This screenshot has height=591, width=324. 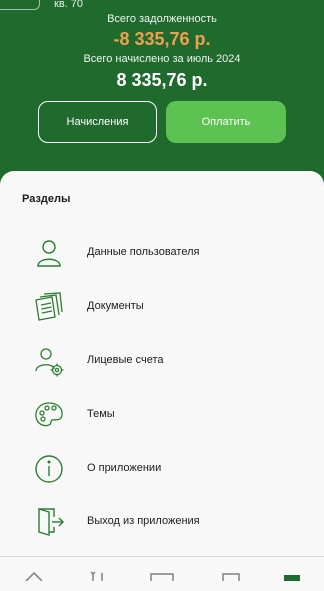 I want to click on section-item-label: Лицевые счета, so click(x=125, y=360).